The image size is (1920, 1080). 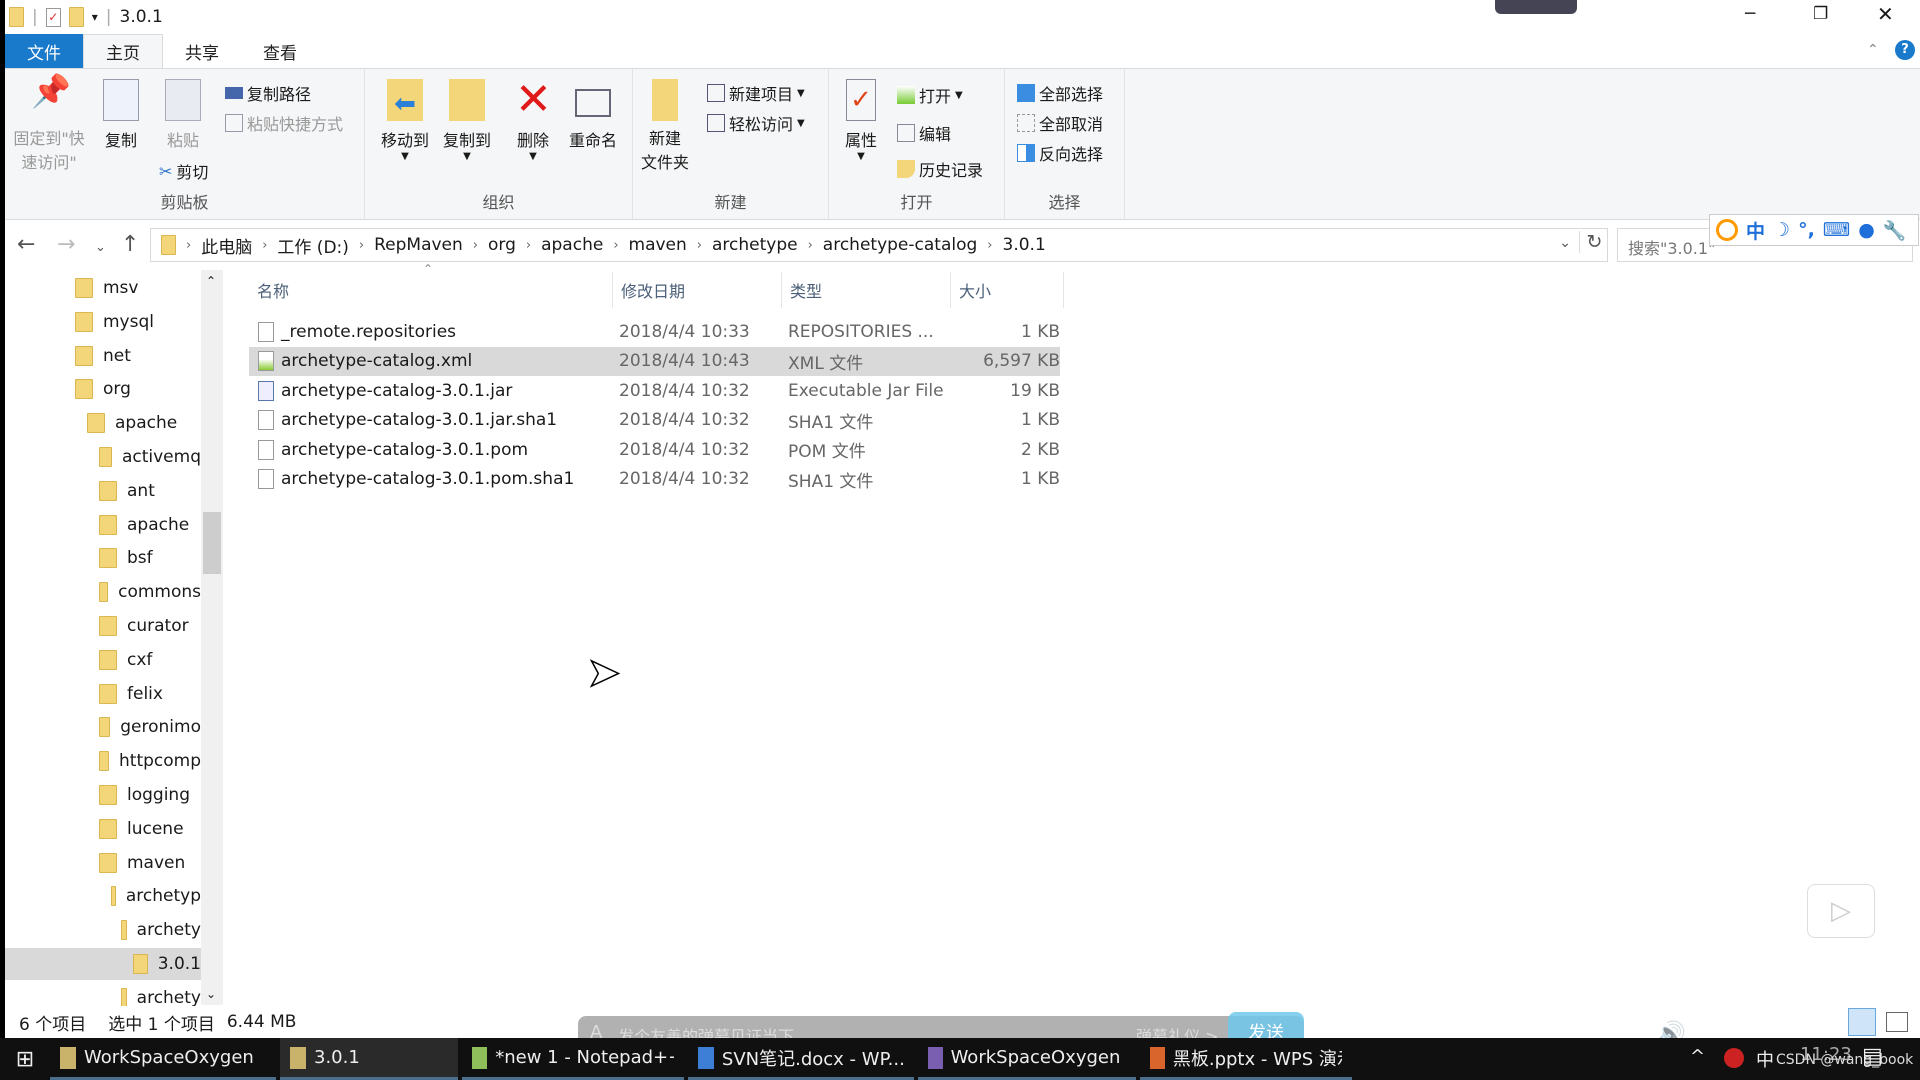 What do you see at coordinates (1866, 230) in the screenshot?
I see `user-icon: ●` at bounding box center [1866, 230].